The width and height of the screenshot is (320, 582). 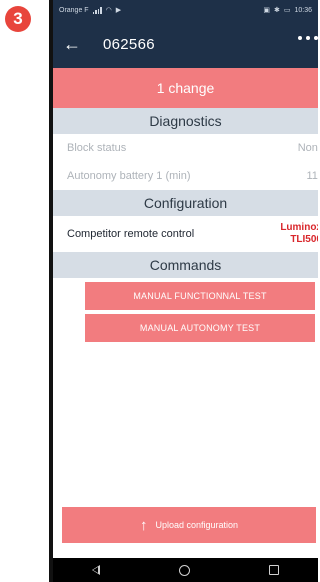 I want to click on row-label: Autonomy battery 1 (min), so click(x=129, y=176).